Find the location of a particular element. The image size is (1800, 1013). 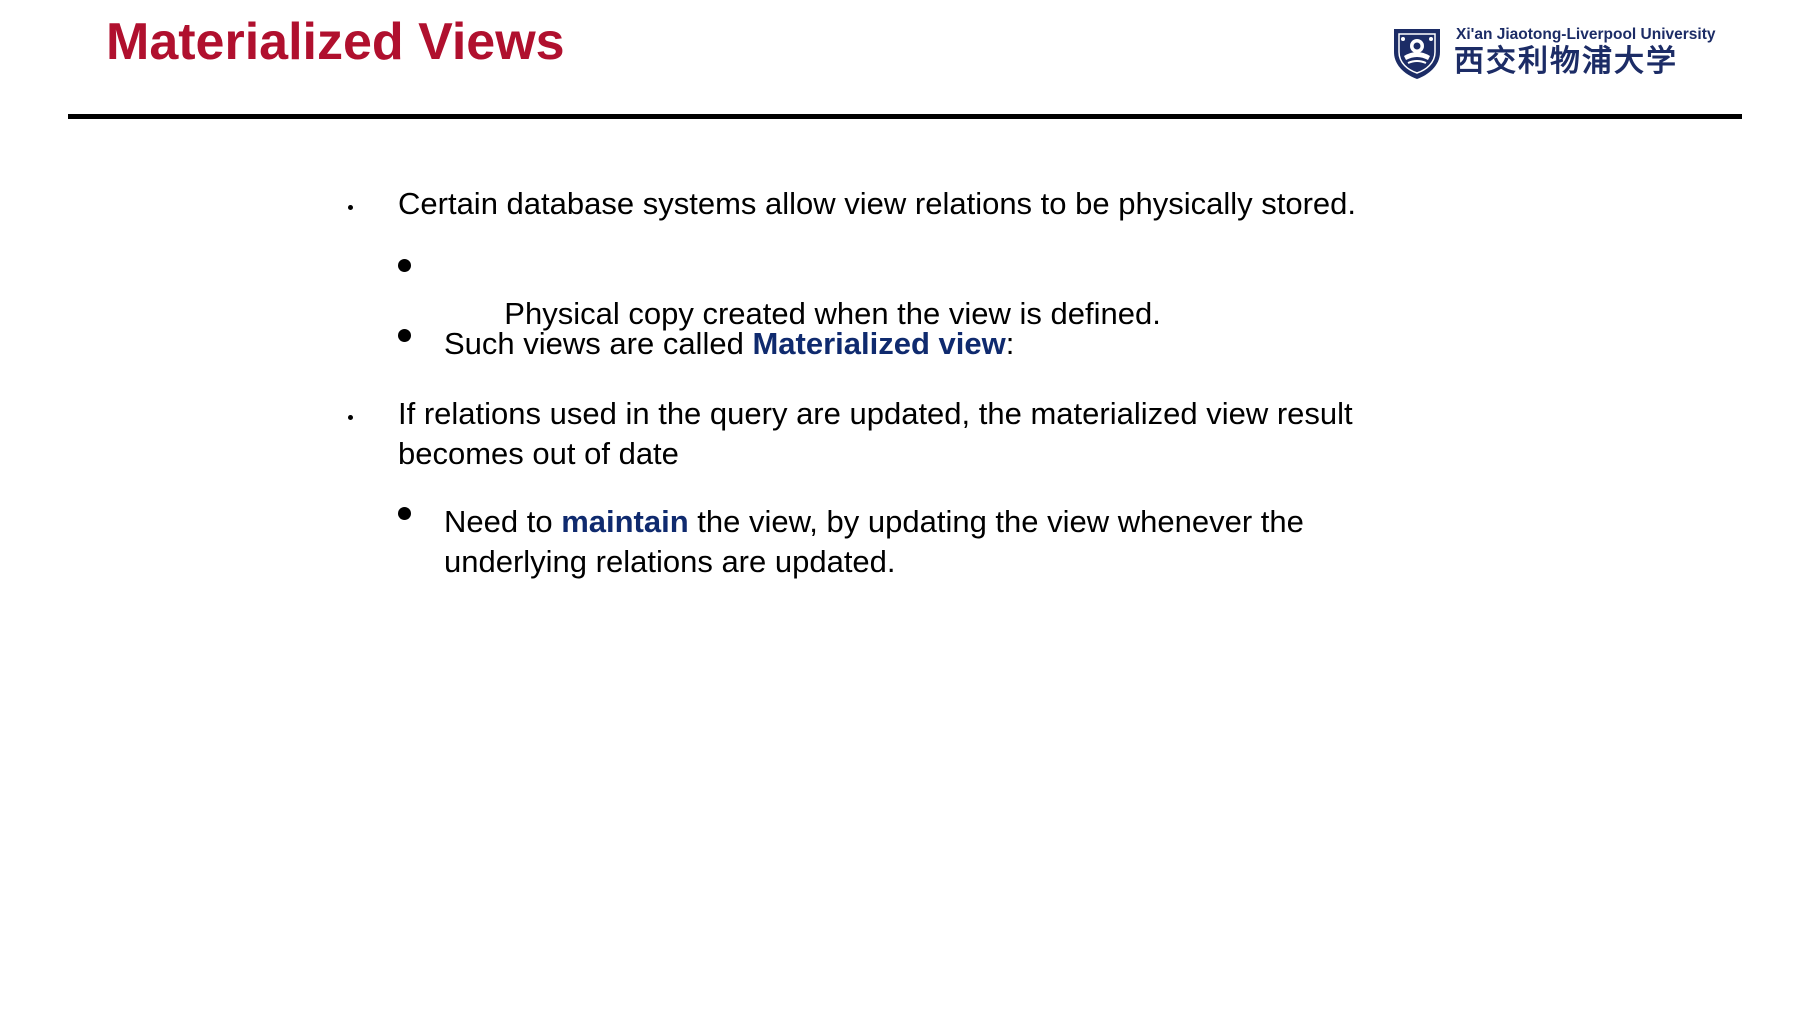

highlighted-term: Materialized view is located at coordinates (879, 343).